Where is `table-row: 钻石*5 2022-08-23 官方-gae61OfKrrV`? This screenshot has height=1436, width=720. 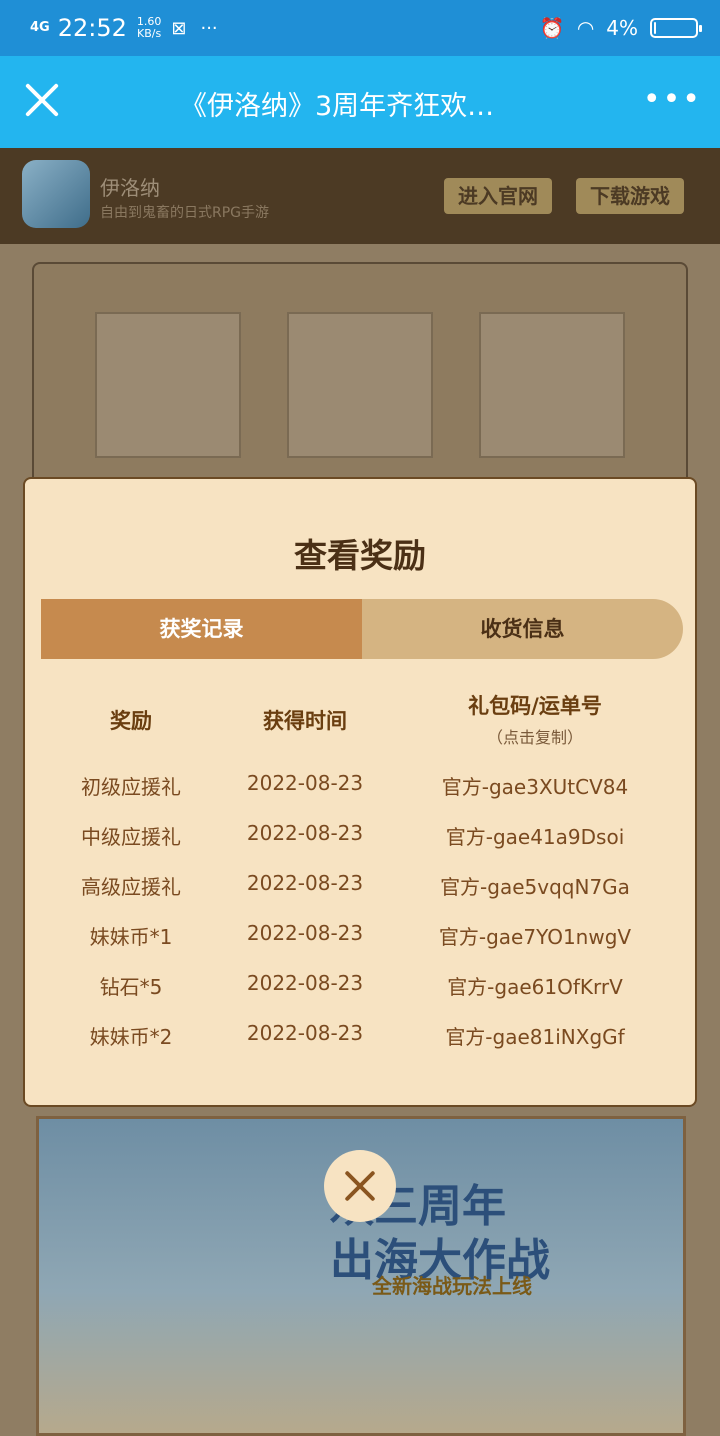 table-row: 钻石*5 2022-08-23 官方-gae61OfKrrV is located at coordinates (360, 991).